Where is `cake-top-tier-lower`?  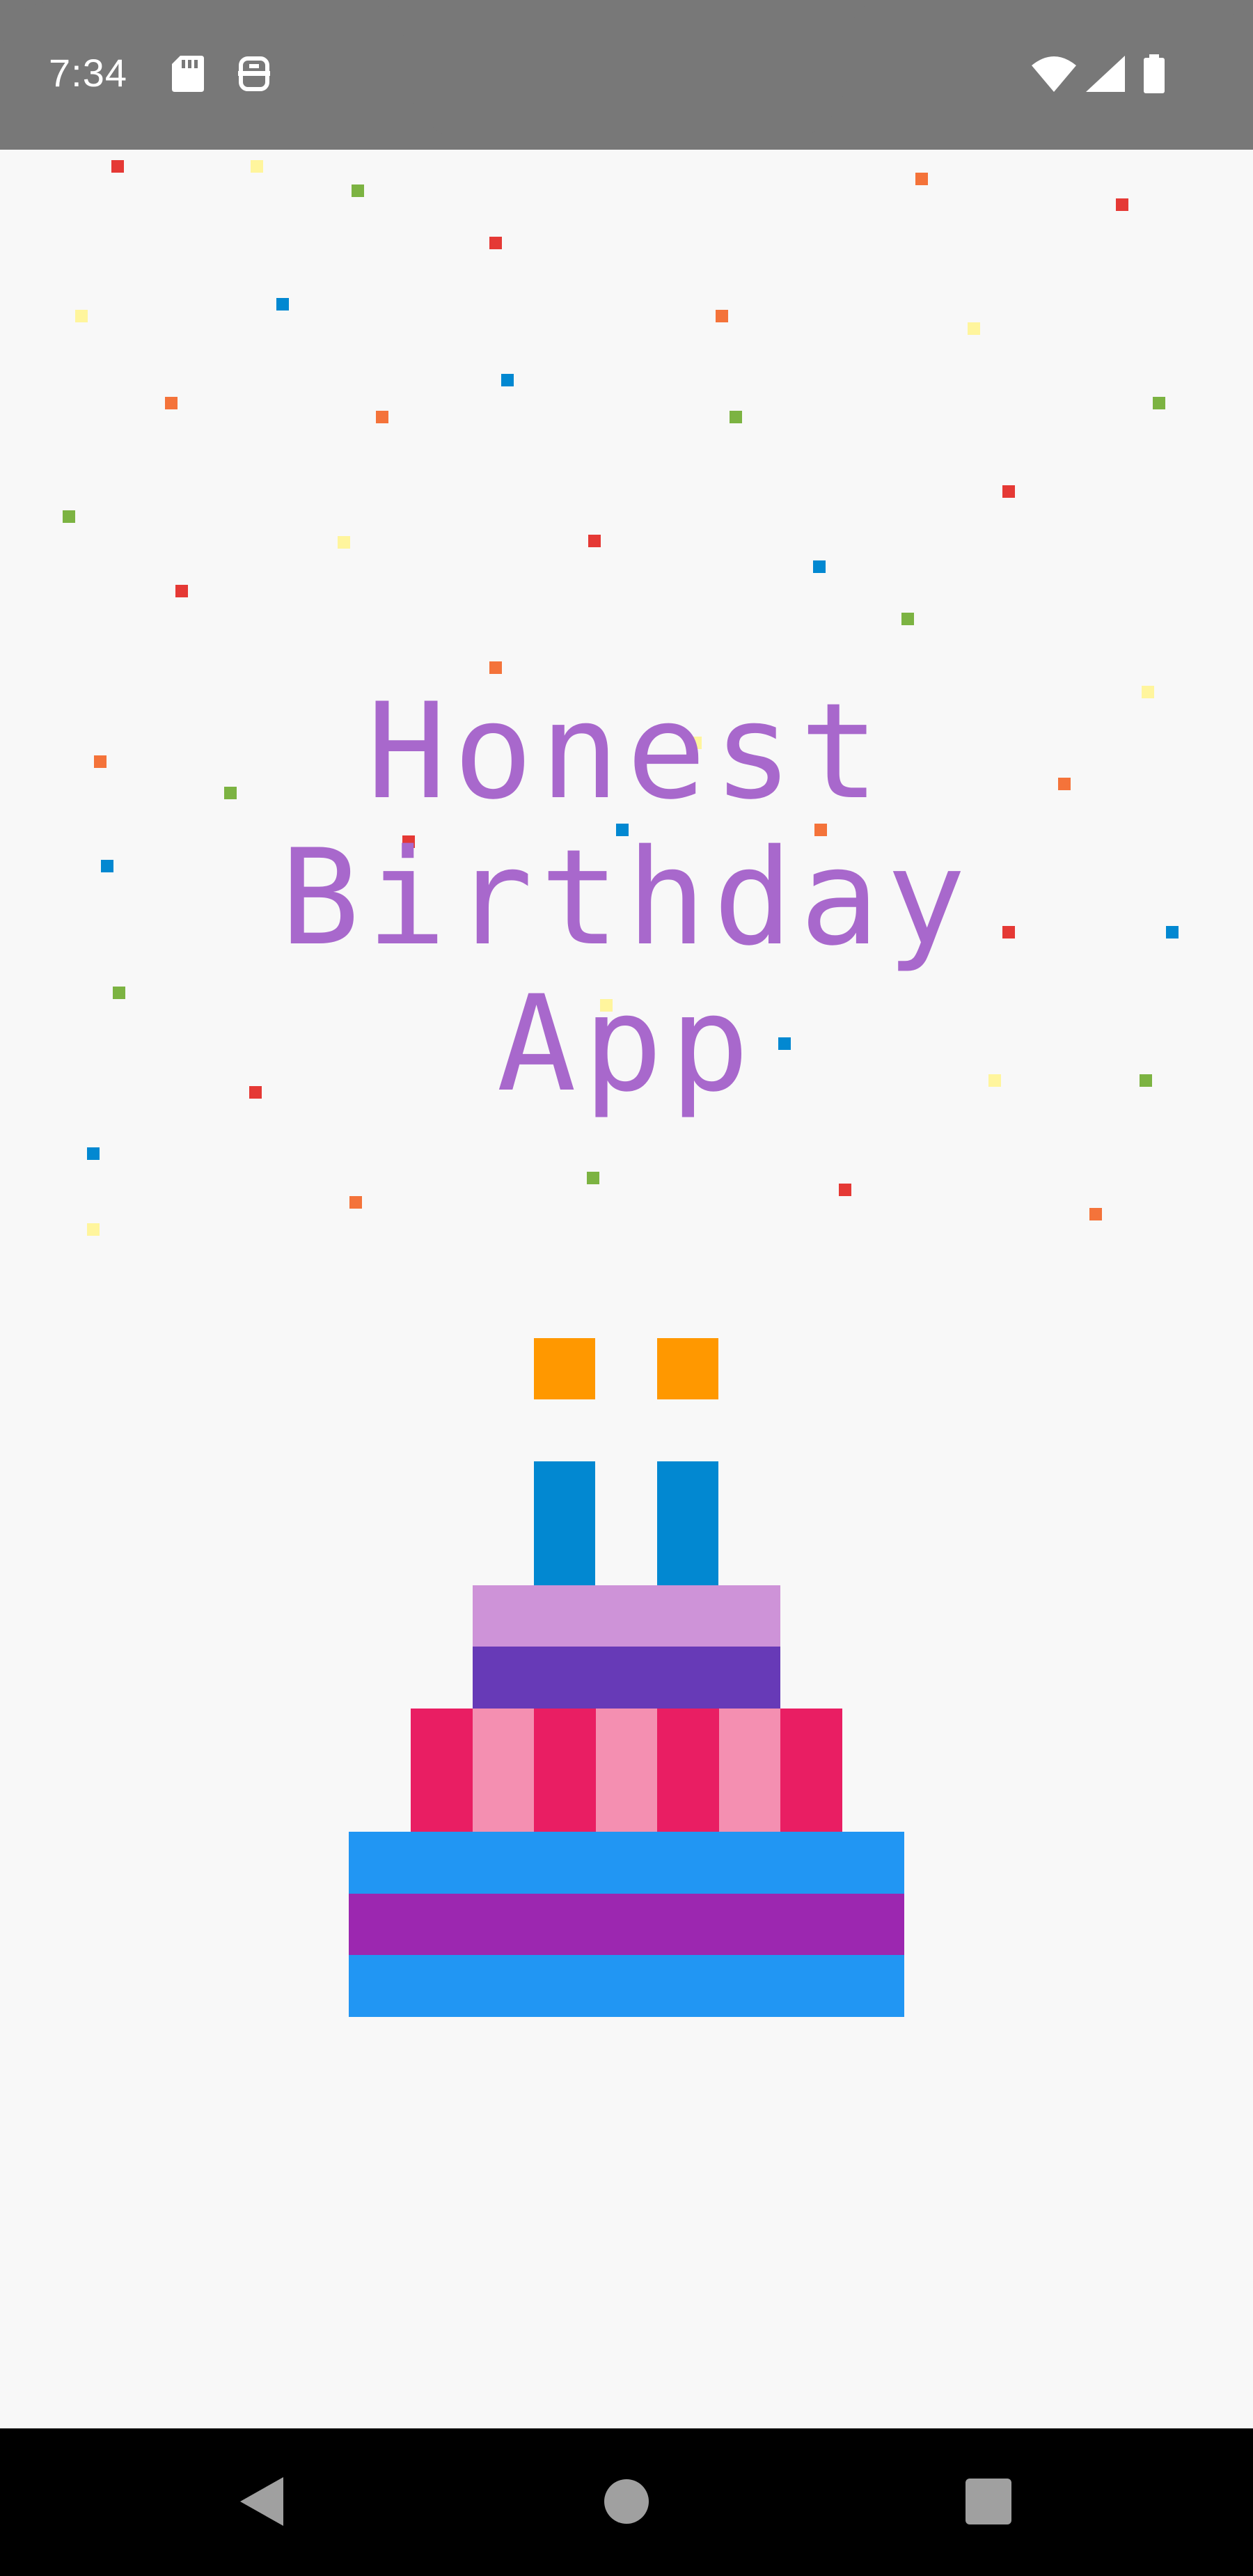
cake-top-tier-lower is located at coordinates (627, 1678).